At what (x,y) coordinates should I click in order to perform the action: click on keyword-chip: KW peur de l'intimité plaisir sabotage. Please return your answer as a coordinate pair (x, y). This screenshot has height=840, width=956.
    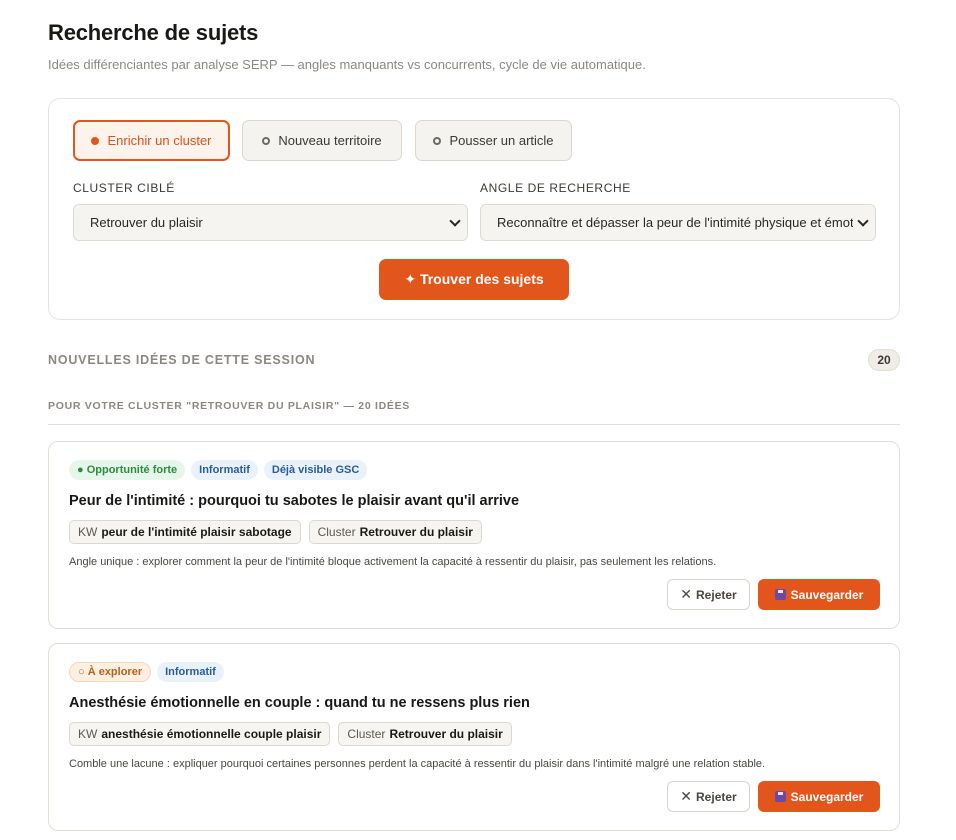
    Looking at the image, I should click on (185, 532).